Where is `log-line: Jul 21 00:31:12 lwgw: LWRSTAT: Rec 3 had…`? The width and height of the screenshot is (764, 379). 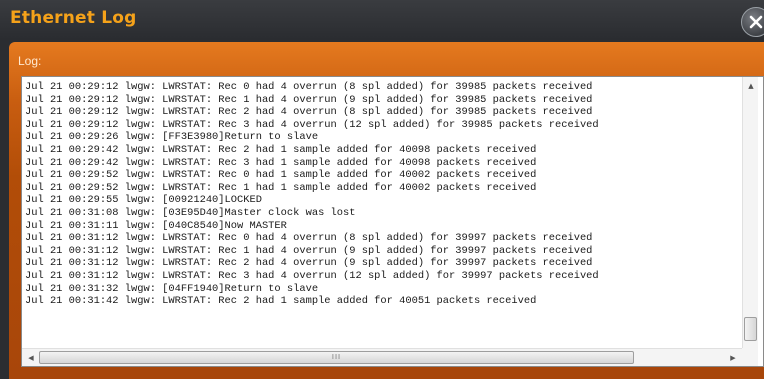
log-line: Jul 21 00:31:12 lwgw: LWRSTAT: Rec 3 had… is located at coordinates (312, 275).